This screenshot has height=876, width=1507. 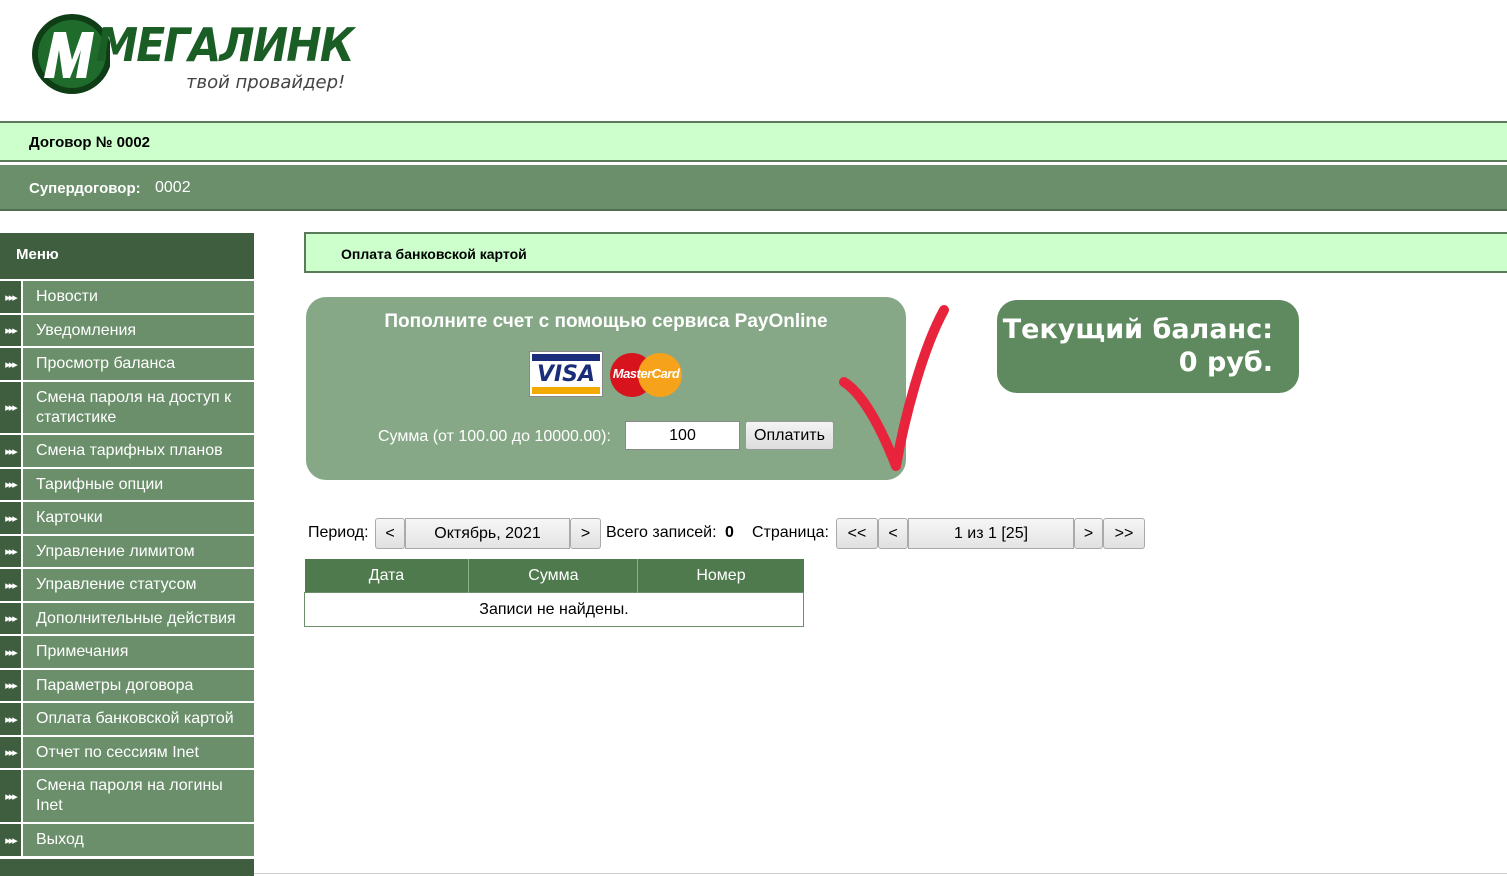 What do you see at coordinates (1088, 533) in the screenshot?
I see `next-page-button: >` at bounding box center [1088, 533].